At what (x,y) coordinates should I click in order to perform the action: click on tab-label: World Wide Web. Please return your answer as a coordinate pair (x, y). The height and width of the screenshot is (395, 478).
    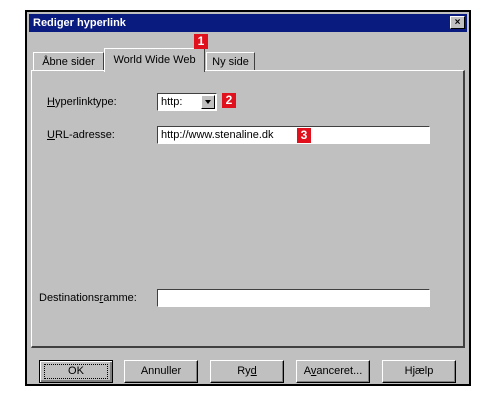
    Looking at the image, I should click on (154, 60).